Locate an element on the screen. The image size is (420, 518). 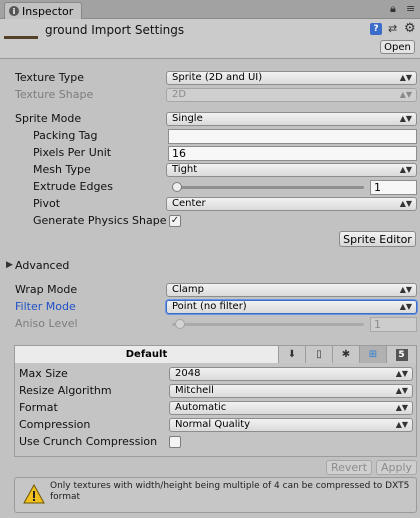
compression-label: Compression is located at coordinates (55, 424).